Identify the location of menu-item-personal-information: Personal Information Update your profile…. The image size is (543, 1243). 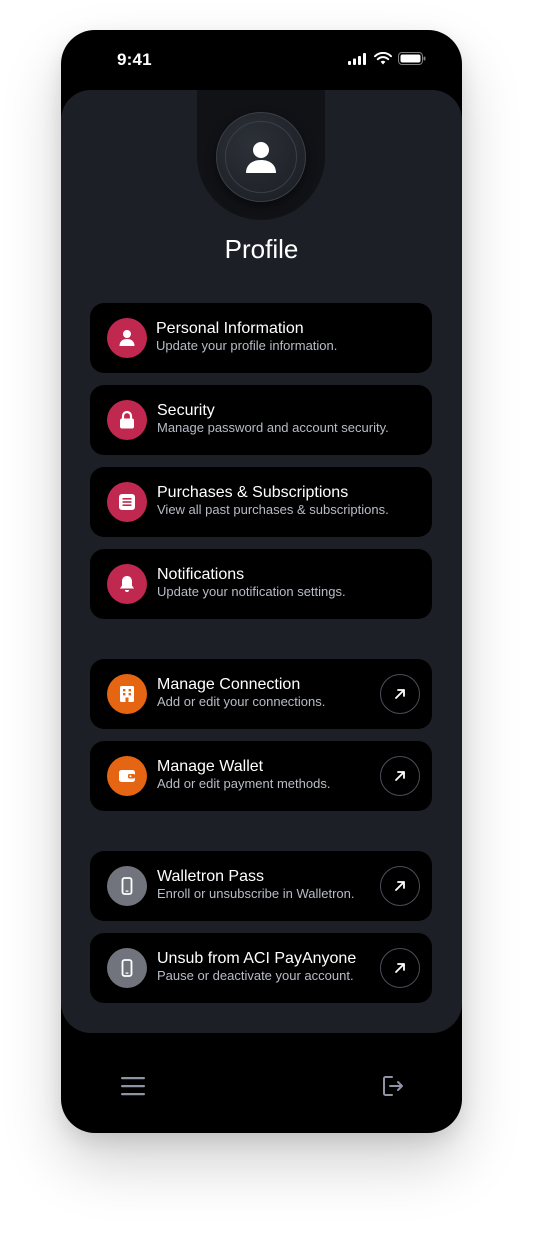
(261, 338).